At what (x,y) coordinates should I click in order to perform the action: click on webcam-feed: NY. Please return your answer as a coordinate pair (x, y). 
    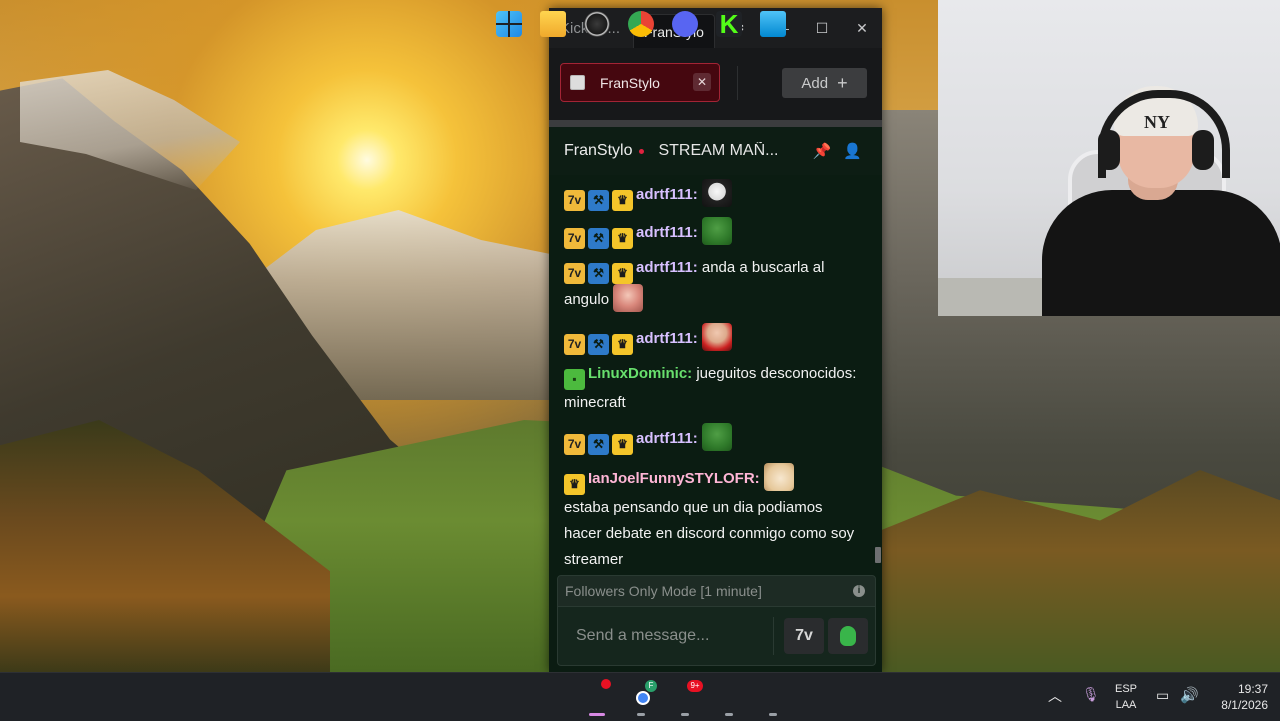
    Looking at the image, I should click on (1109, 158).